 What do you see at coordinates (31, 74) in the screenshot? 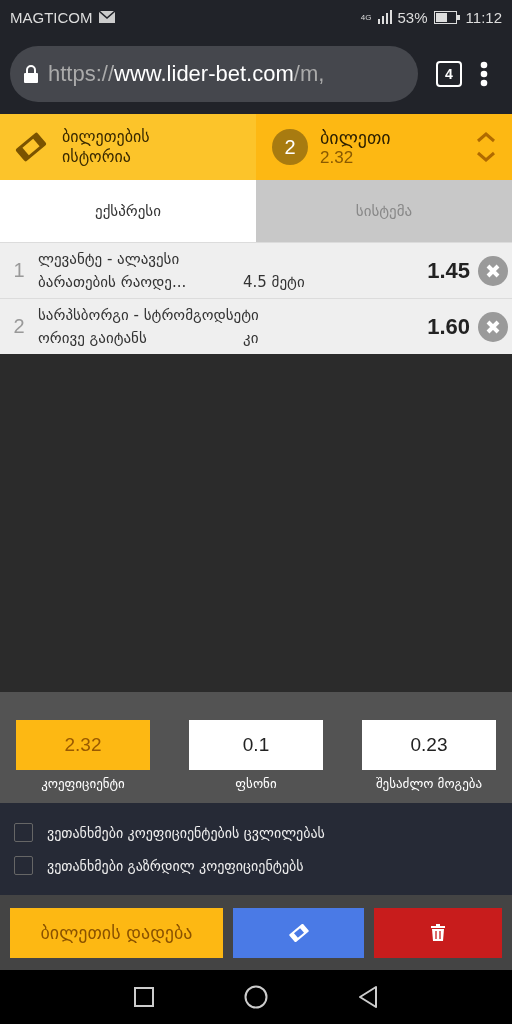
I see `lock-icon` at bounding box center [31, 74].